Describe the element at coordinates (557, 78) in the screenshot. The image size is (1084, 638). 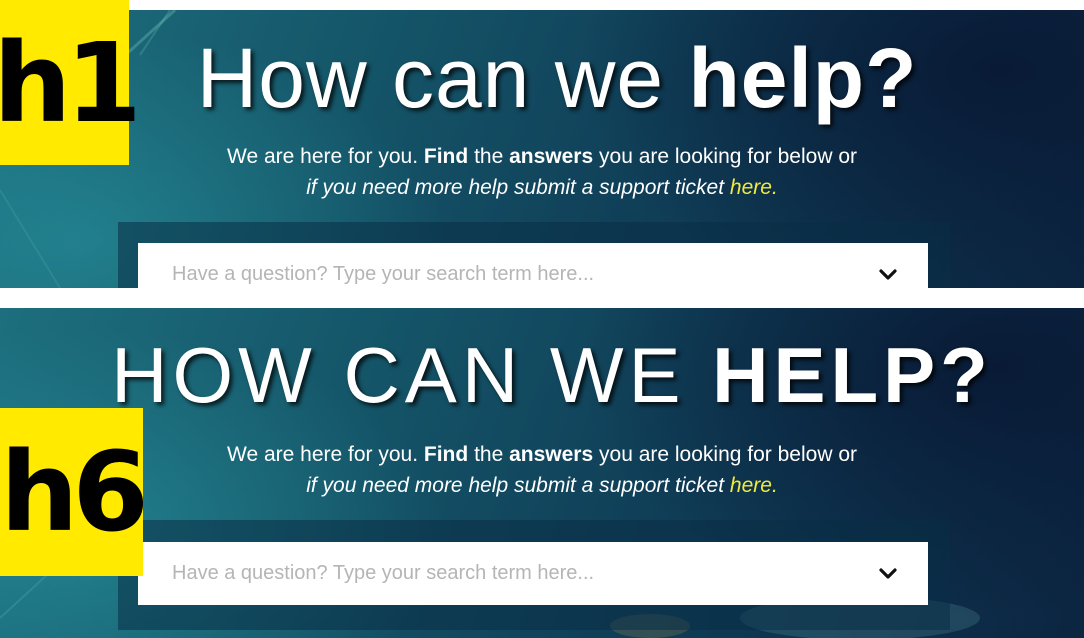
I see `page-heading: How can we help?` at that location.